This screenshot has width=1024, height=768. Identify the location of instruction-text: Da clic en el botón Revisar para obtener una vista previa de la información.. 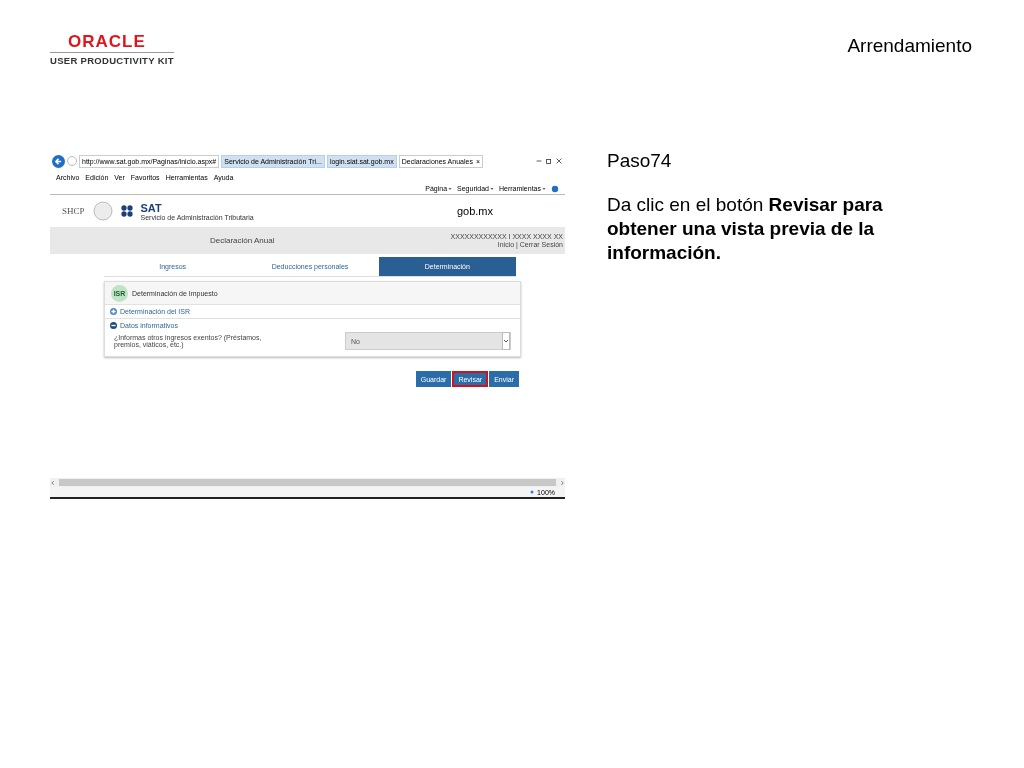
(745, 229).